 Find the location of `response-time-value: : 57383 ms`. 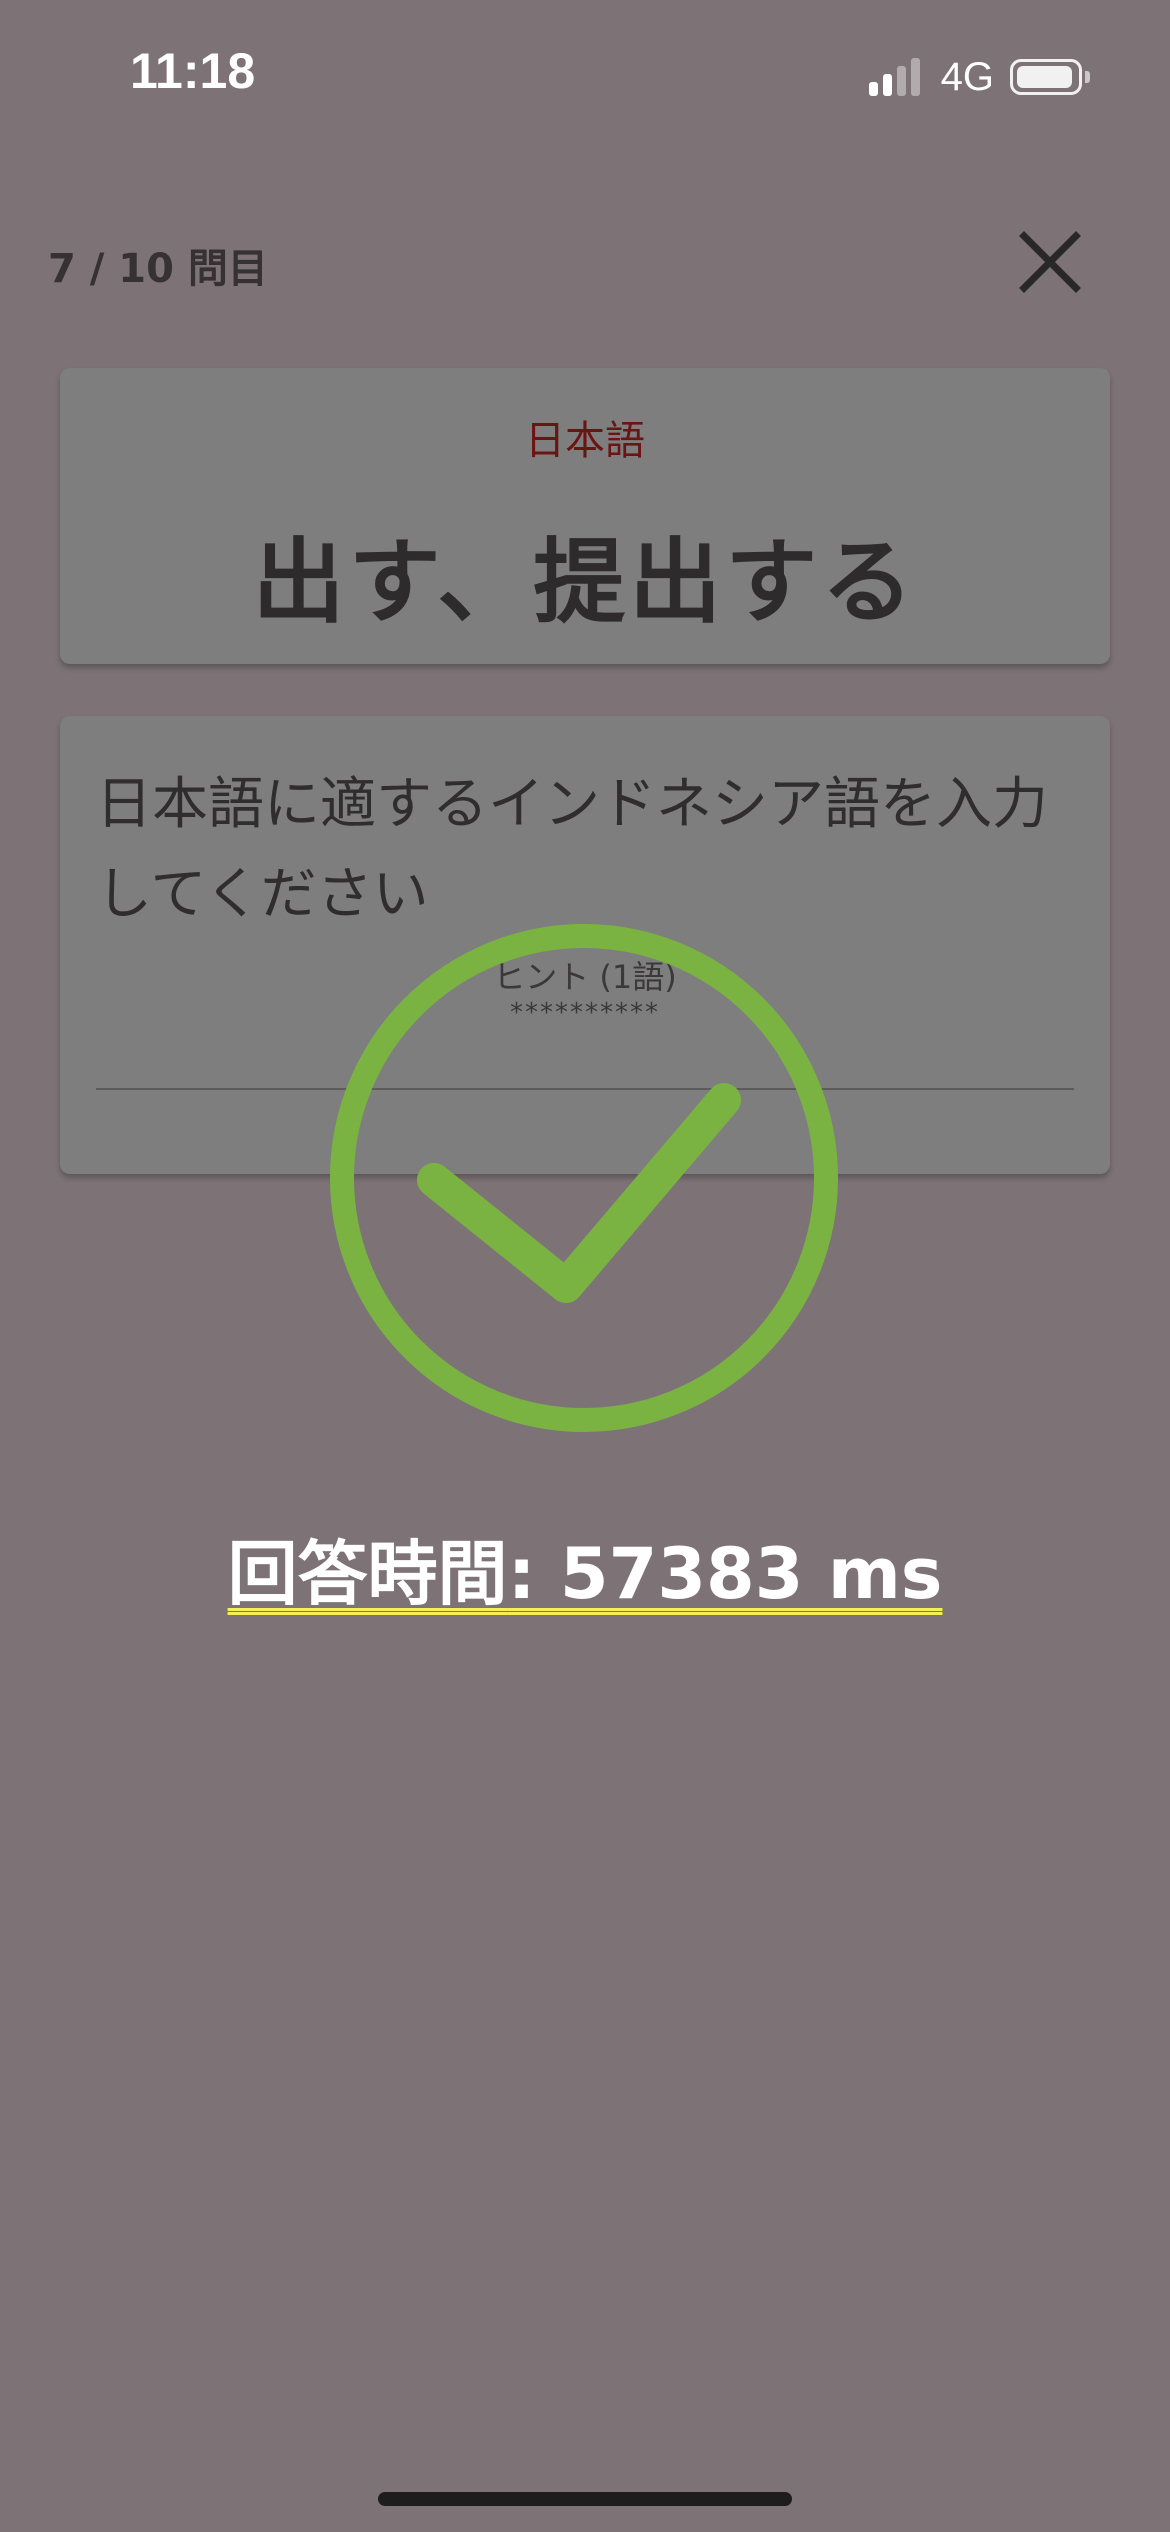

response-time-value: : 57383 ms is located at coordinates (725, 1574).